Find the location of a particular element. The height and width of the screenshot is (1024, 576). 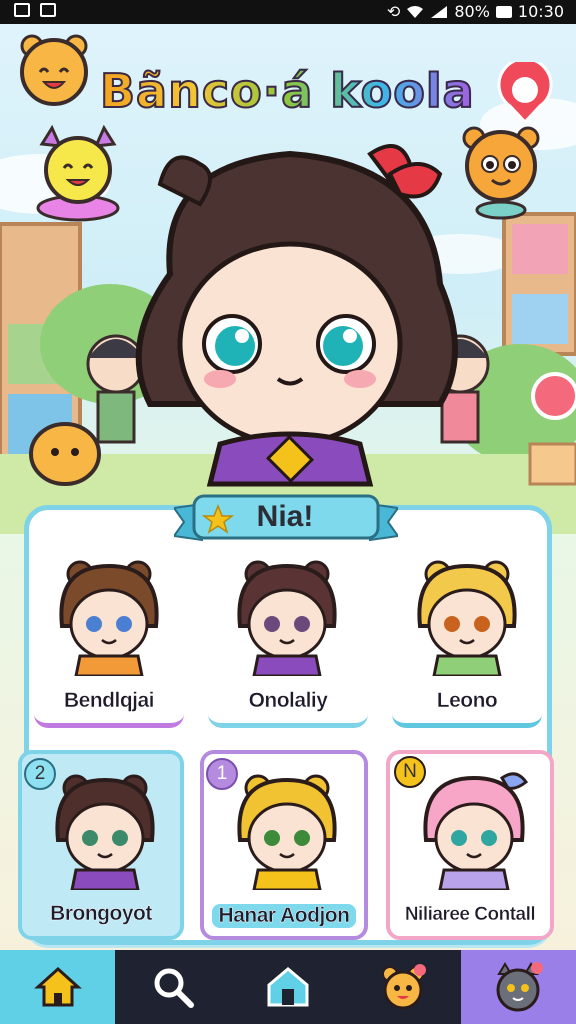

character-card: Bendlqjai is located at coordinates (109, 634).